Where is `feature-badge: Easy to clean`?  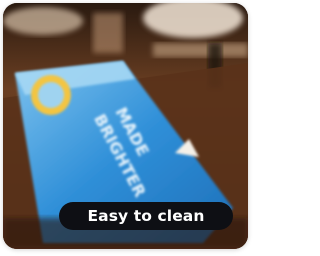 feature-badge: Easy to clean is located at coordinates (146, 216).